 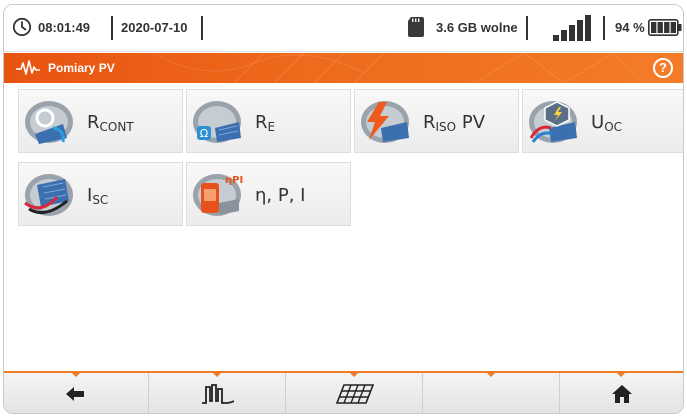 I want to click on tile-re: Ω RE, so click(x=268, y=121).